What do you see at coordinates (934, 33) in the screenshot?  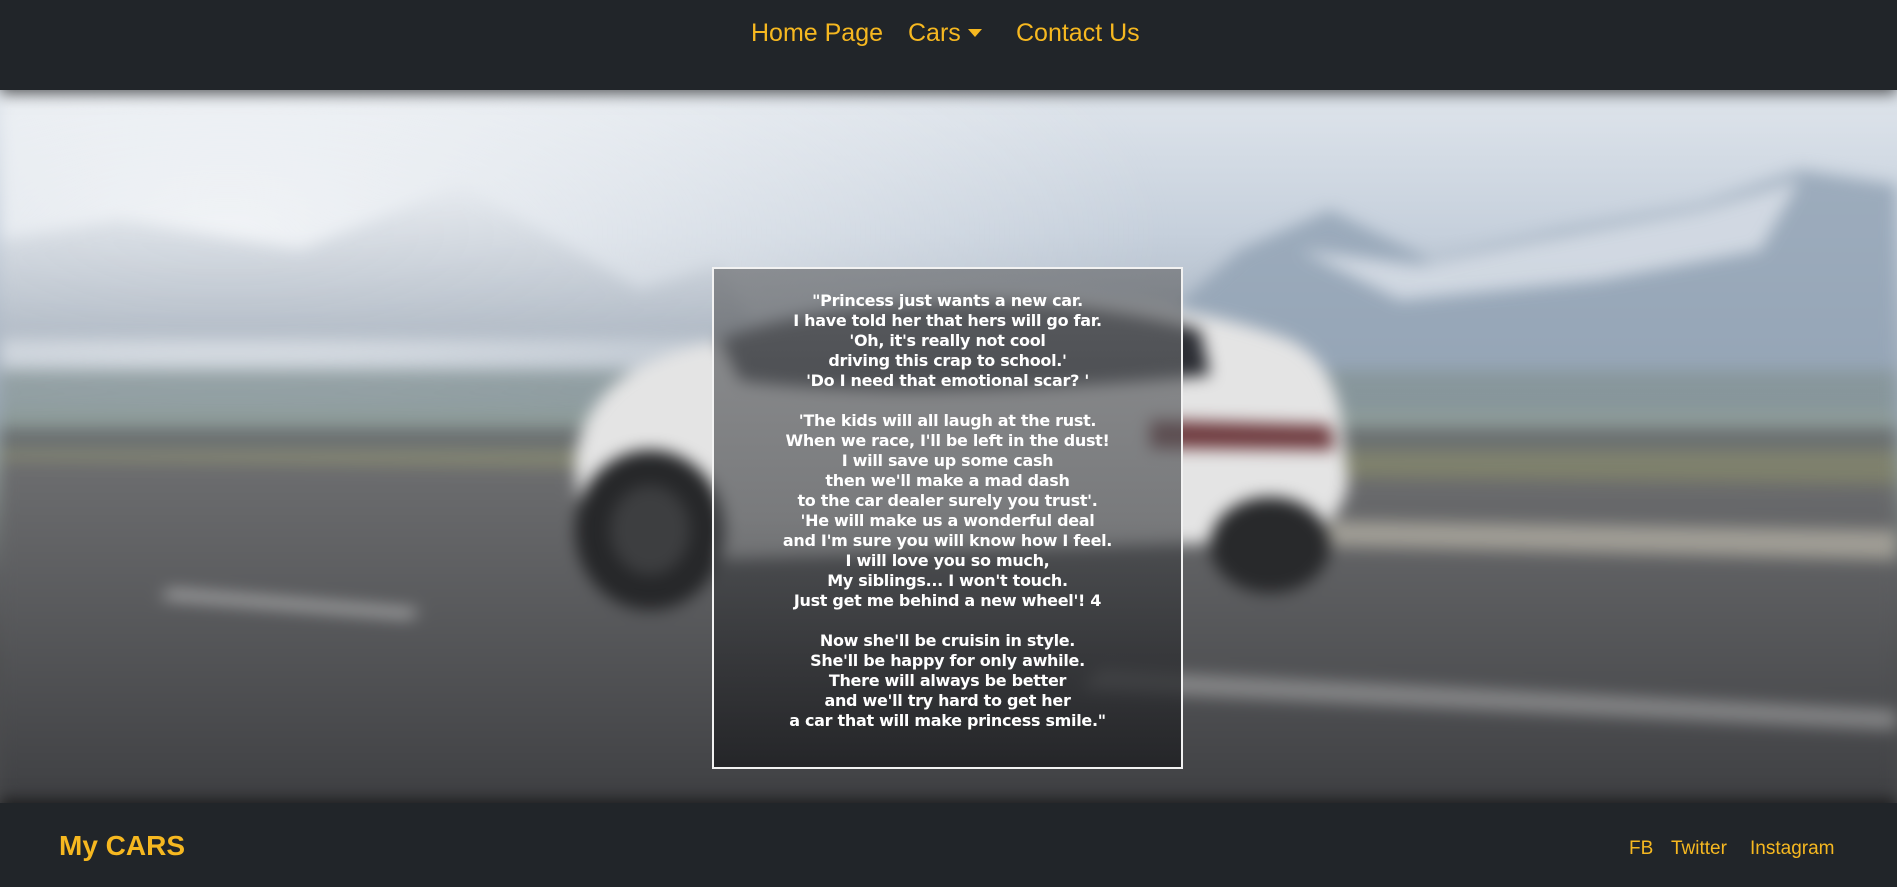 I see `nav-cars-label: Cars` at bounding box center [934, 33].